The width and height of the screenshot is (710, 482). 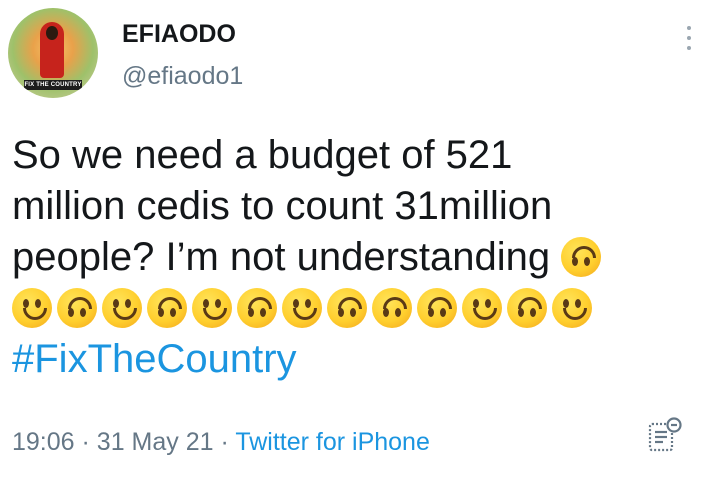 I want to click on tweet-line: million cedis to count 31million, so click(x=282, y=206).